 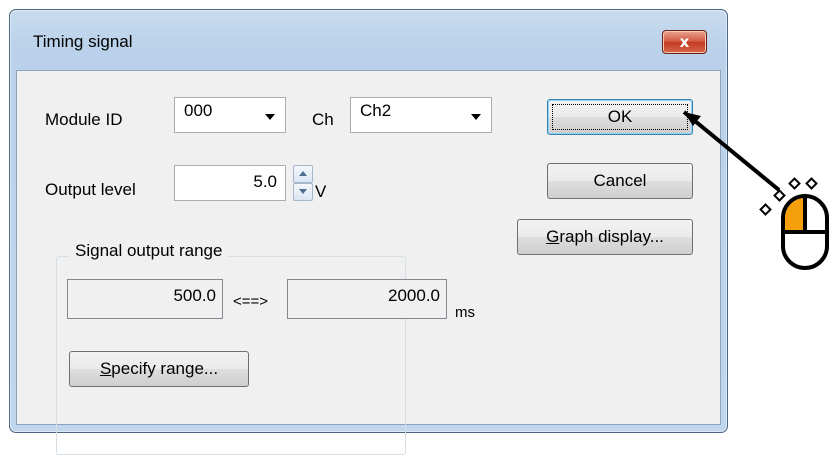 What do you see at coordinates (794, 223) in the screenshot?
I see `mouse-click-icon` at bounding box center [794, 223].